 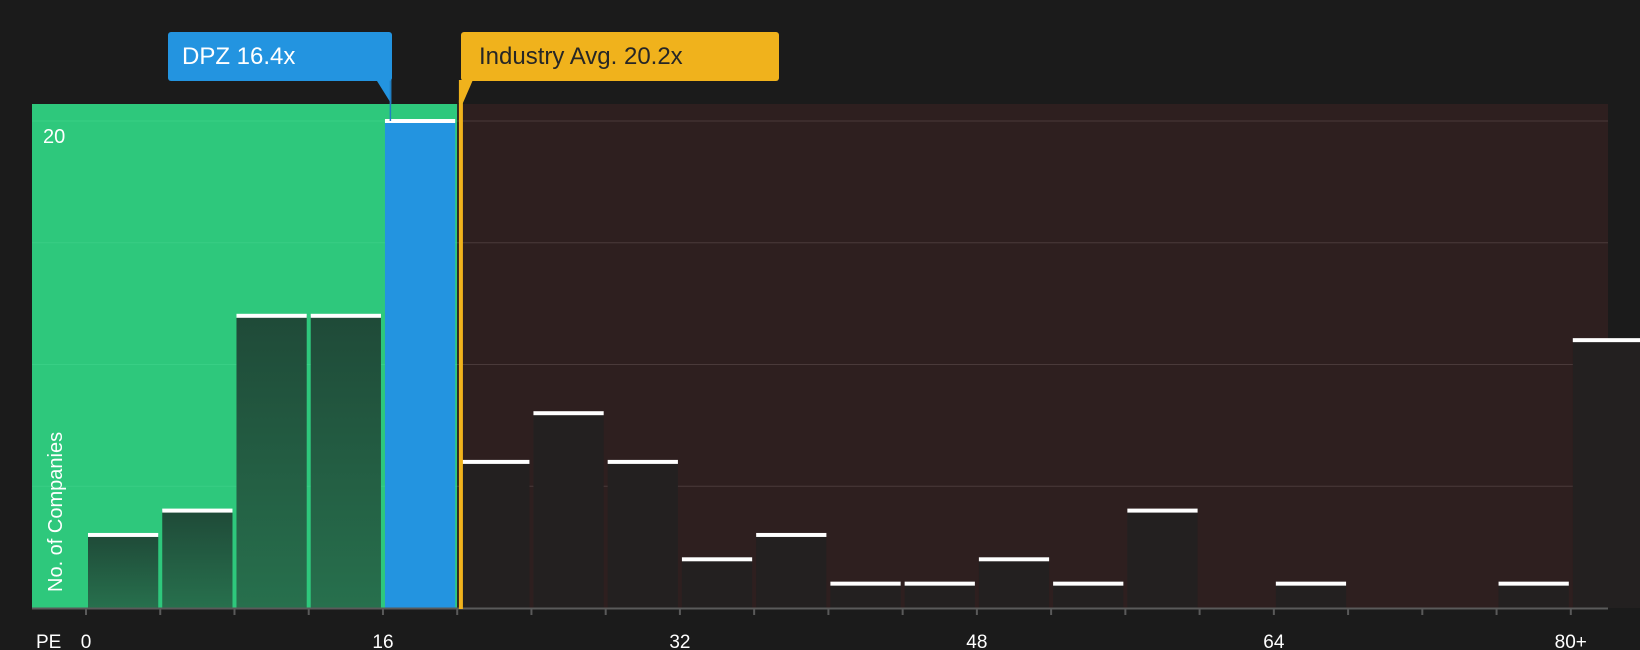 What do you see at coordinates (239, 56) in the screenshot?
I see `company-pe-label: DPZ 16.4x` at bounding box center [239, 56].